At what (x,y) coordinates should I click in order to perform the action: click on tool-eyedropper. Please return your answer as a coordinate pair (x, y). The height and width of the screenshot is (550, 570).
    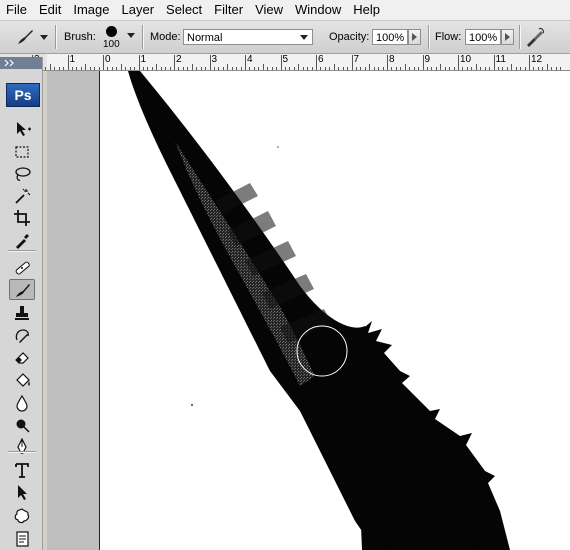
    Looking at the image, I should click on (22, 239).